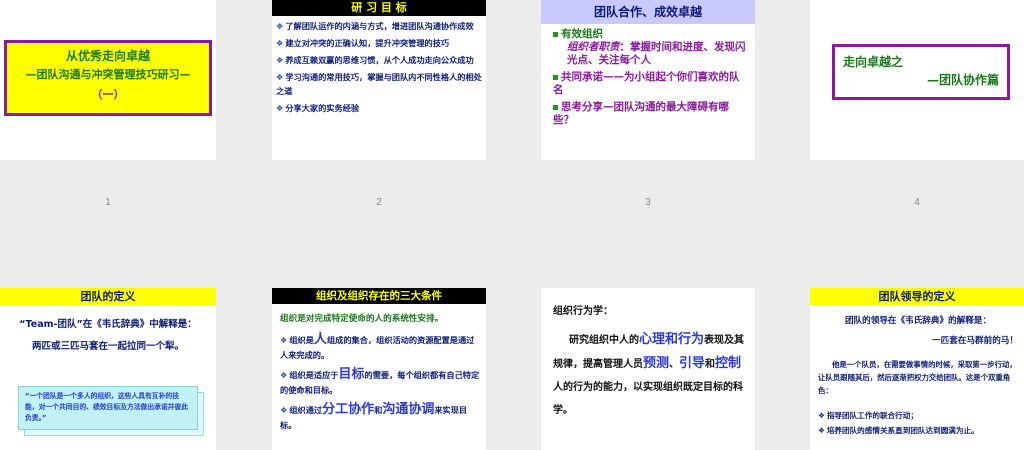  What do you see at coordinates (919, 423) in the screenshot?
I see `slide-8-list: ❖ 指导团队工作的联合行动； ❖ 培养团队的感情关系直到团队达到圆满为止。` at bounding box center [919, 423].